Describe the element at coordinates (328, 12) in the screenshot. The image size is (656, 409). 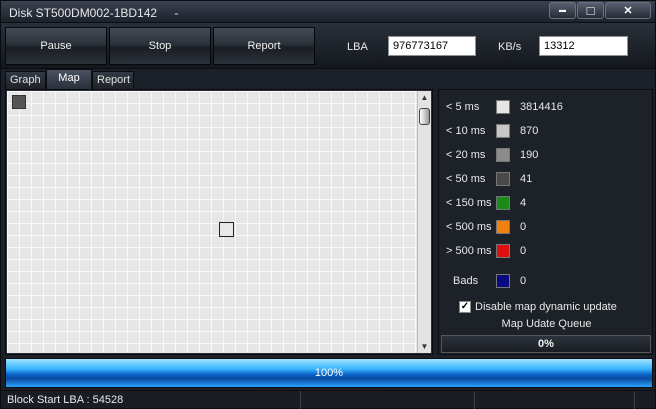
I see `title-bar: Disk ST500DM002-1BD142 - ▬ □ ✕` at that location.